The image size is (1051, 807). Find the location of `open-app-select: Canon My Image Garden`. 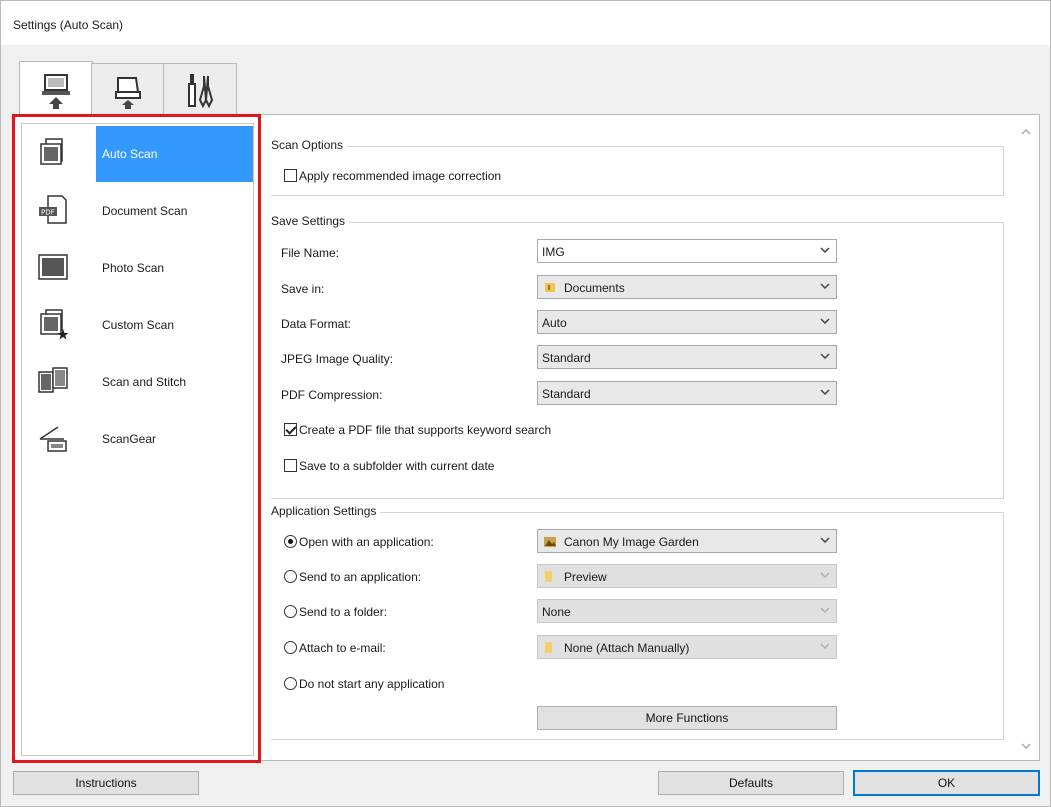

open-app-select: Canon My Image Garden is located at coordinates (687, 541).